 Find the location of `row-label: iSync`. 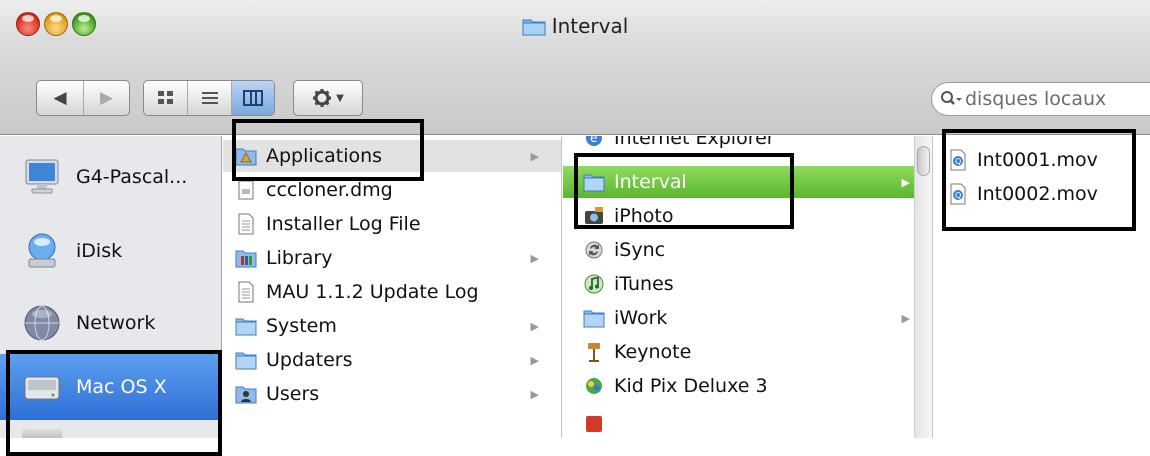

row-label: iSync is located at coordinates (640, 250).